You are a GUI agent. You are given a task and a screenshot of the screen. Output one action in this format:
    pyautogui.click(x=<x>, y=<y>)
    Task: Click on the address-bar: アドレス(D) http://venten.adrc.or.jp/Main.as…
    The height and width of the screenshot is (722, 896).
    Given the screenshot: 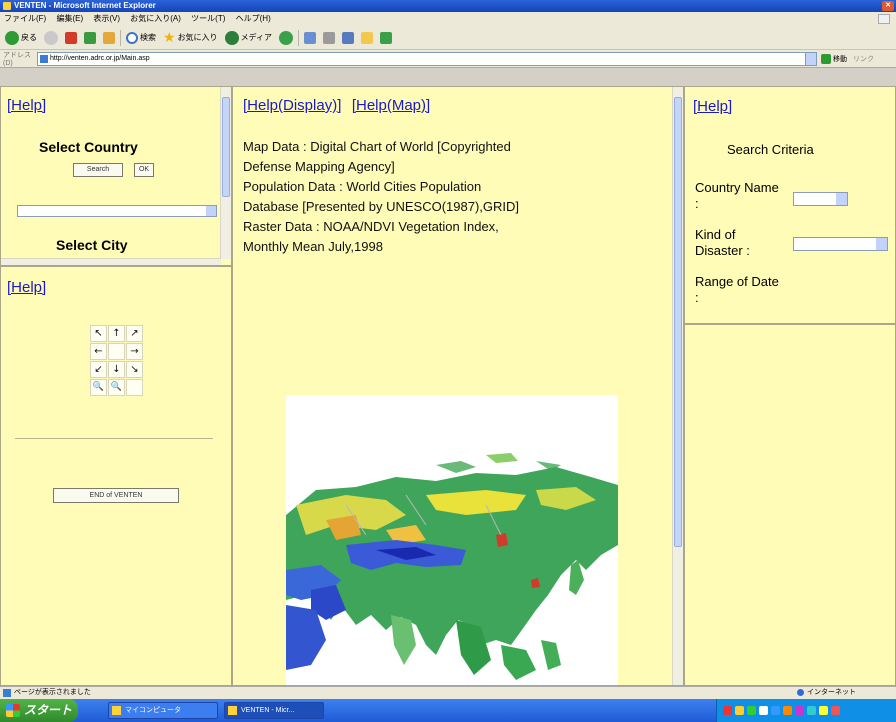 What is the action you would take?
    pyautogui.click(x=448, y=59)
    